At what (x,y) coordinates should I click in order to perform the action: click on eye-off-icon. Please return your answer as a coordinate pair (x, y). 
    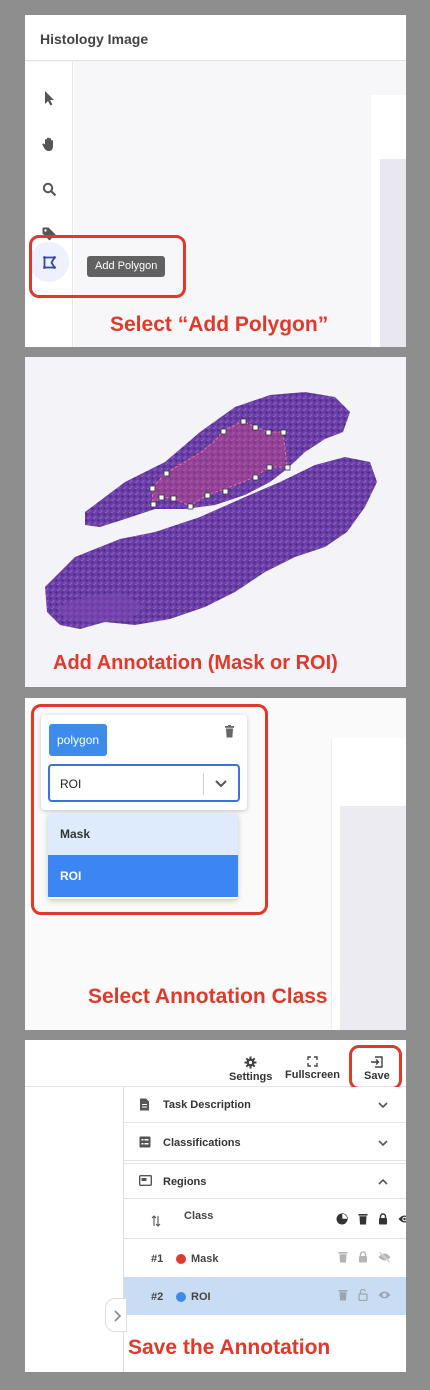
    Looking at the image, I should click on (384, 1257).